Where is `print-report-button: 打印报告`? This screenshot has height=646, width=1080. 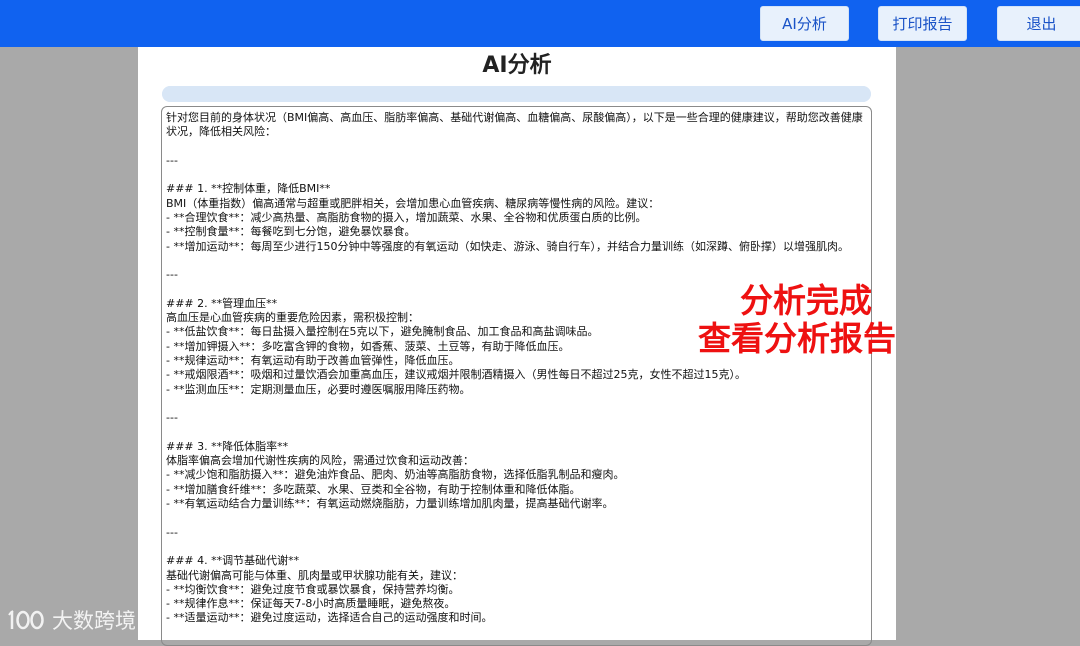
print-report-button: 打印报告 is located at coordinates (922, 23).